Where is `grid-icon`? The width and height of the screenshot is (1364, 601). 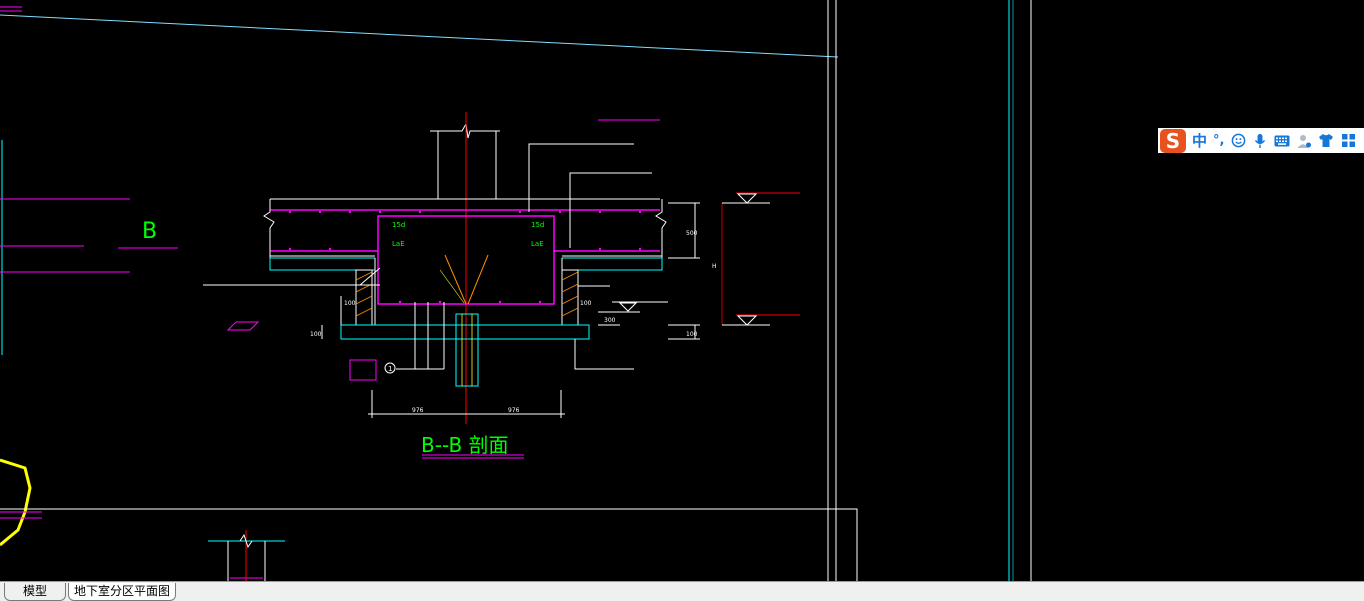 grid-icon is located at coordinates (1348, 141).